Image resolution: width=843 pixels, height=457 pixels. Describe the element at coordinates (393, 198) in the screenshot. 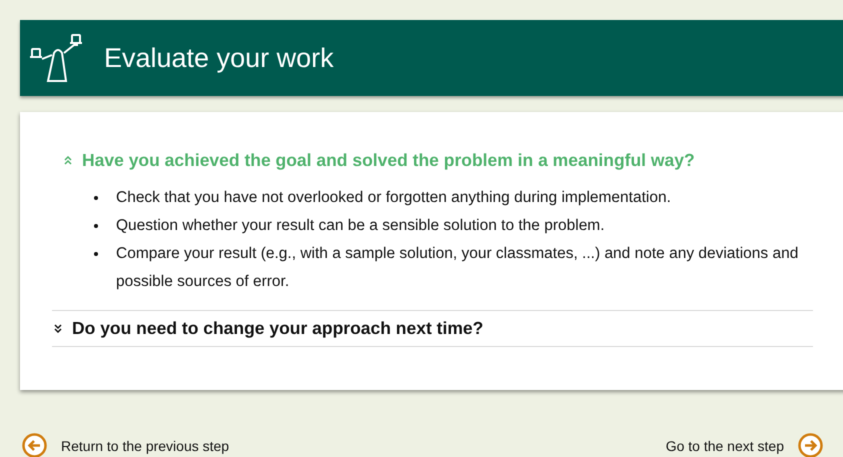

I see `list-item-text: Check that you have not overlooked or forgotten anything during implementation.` at that location.